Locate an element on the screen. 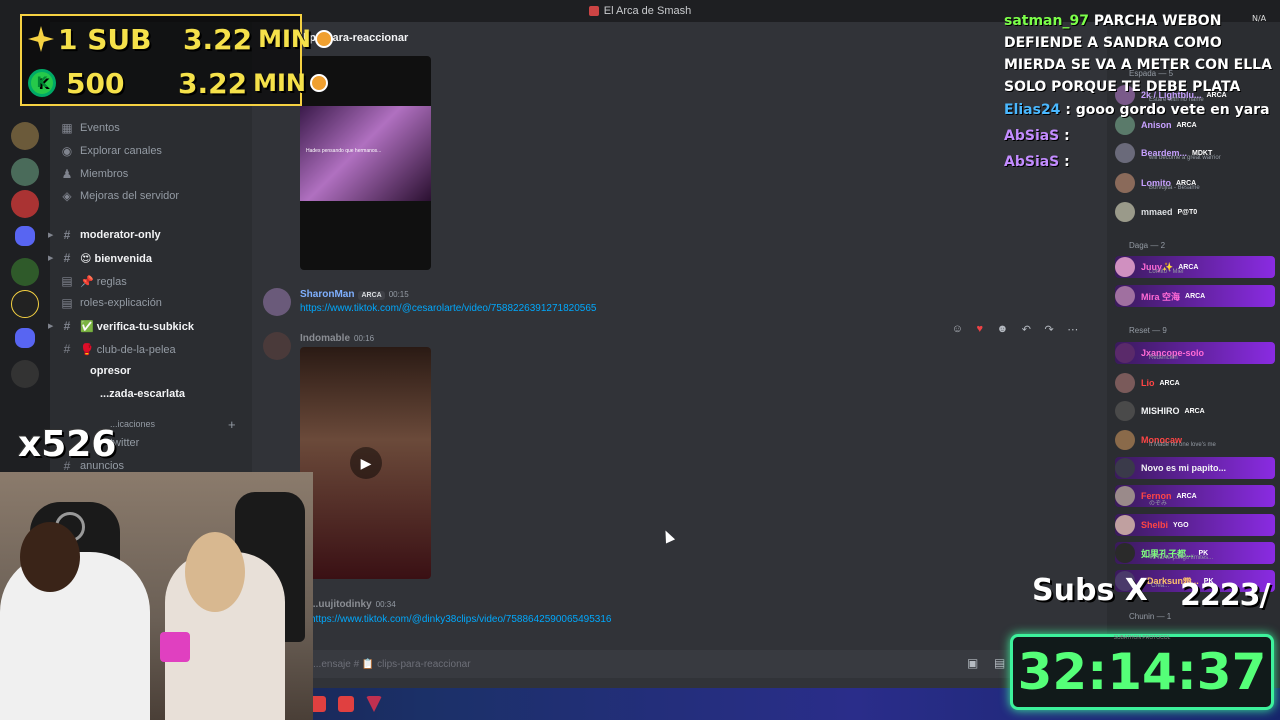 Image resolution: width=1280 pixels, height=720 pixels. kick-icon: K is located at coordinates (42, 83).